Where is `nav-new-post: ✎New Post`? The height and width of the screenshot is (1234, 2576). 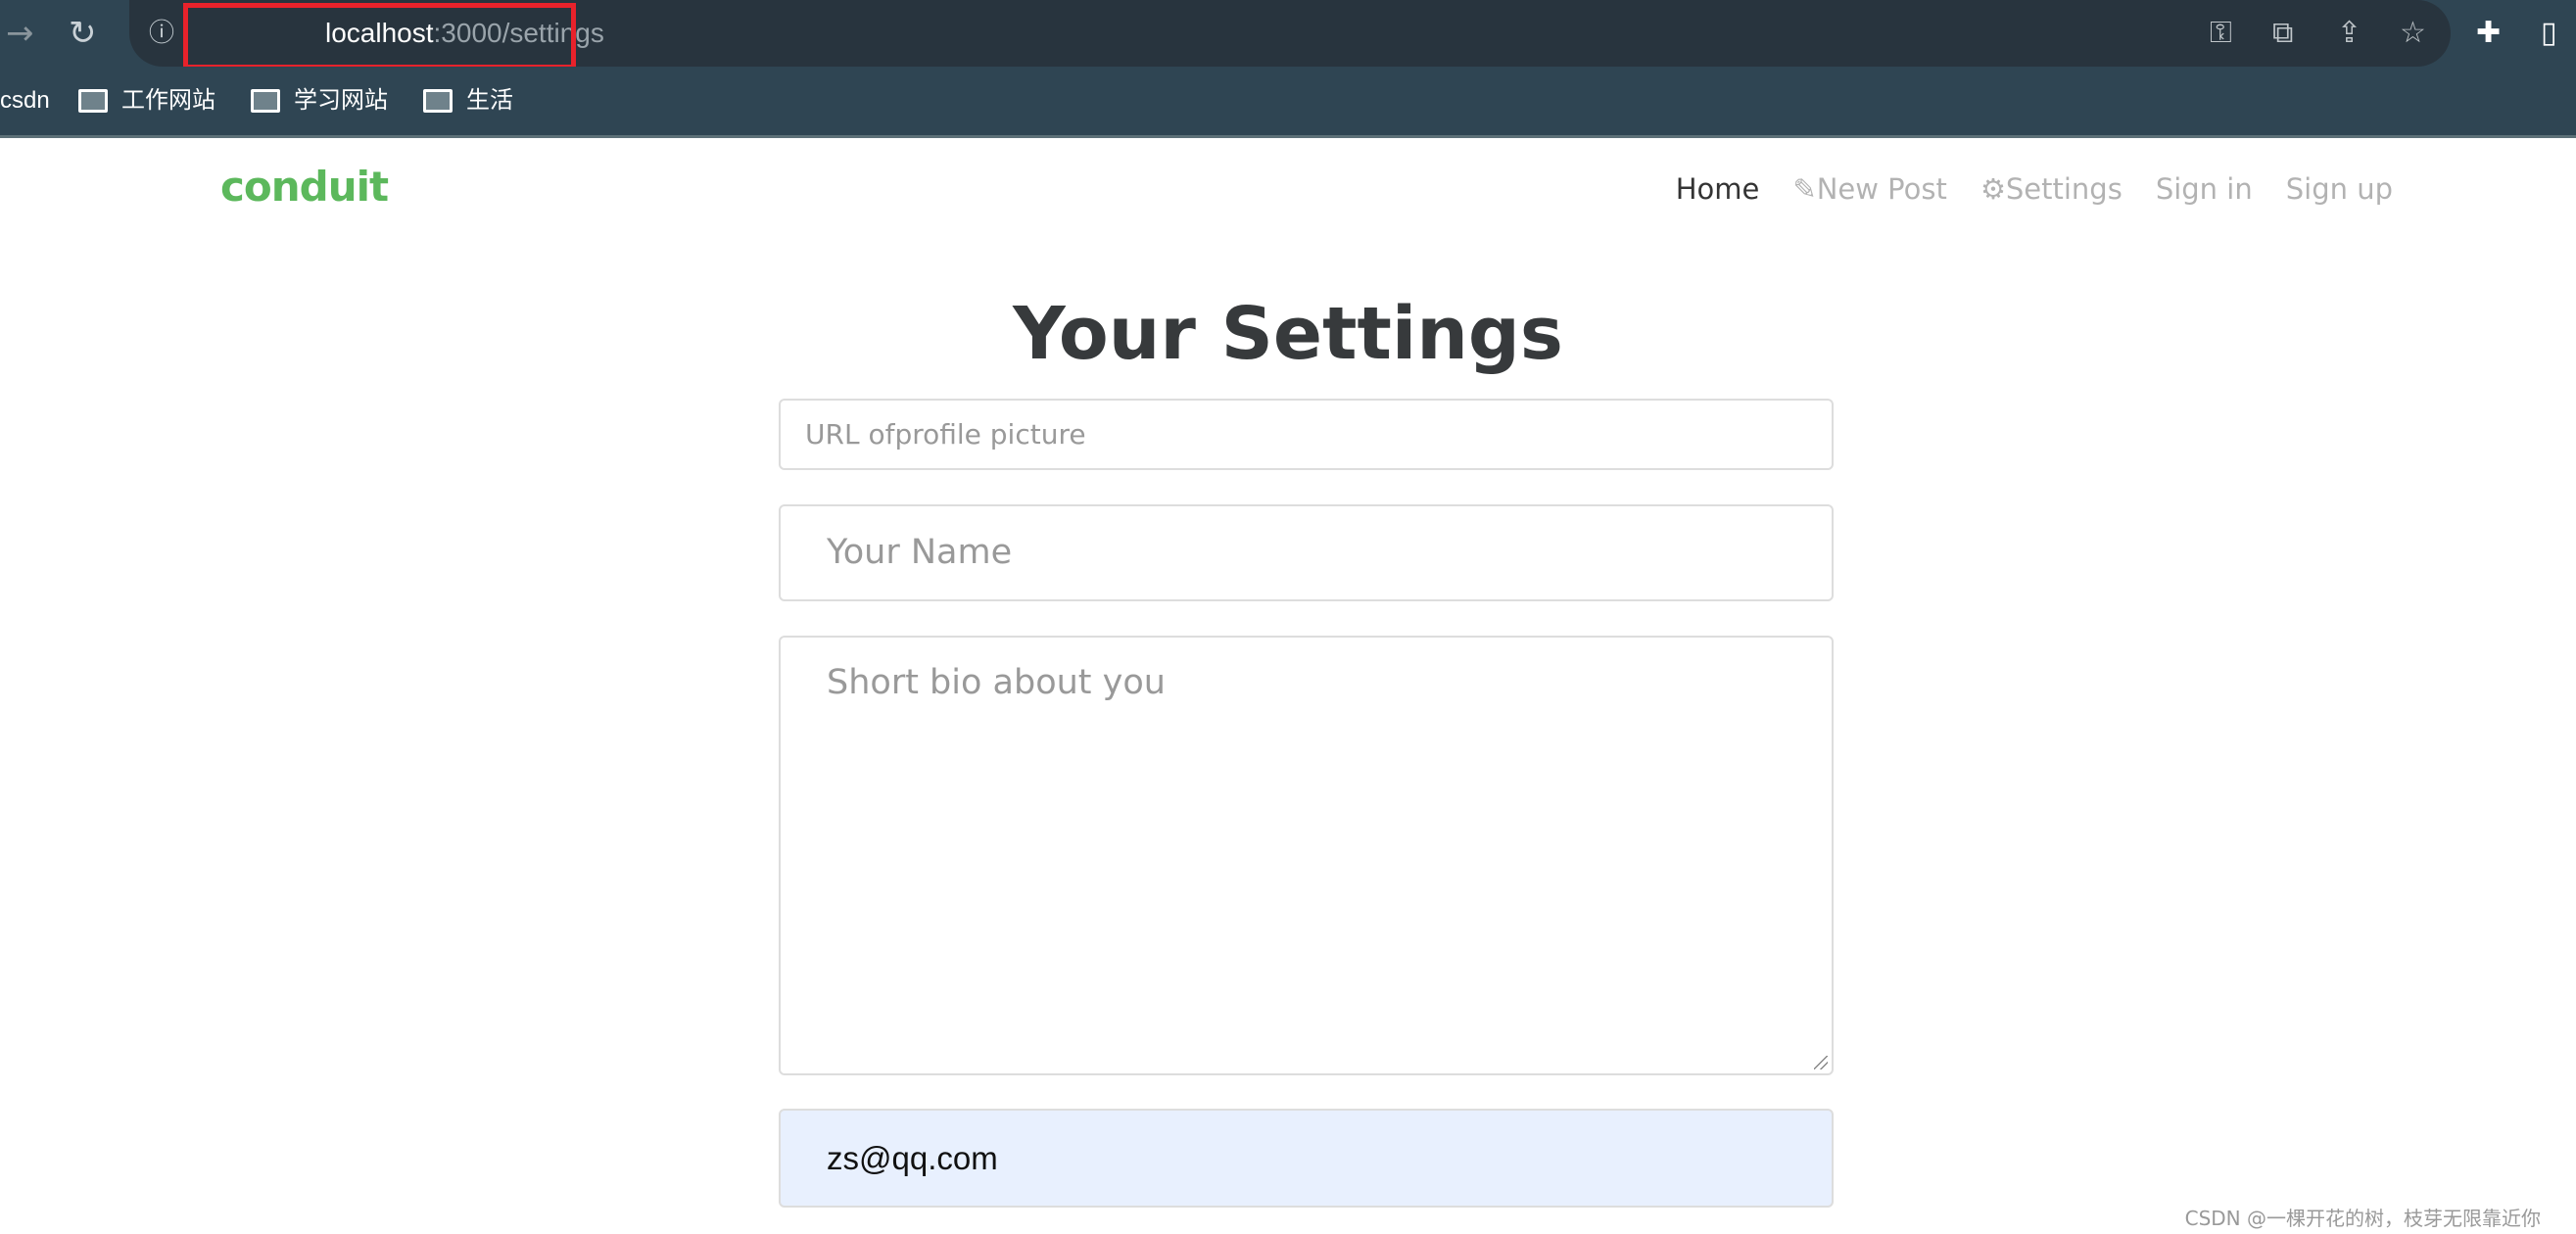
nav-new-post: ✎New Post is located at coordinates (1869, 189).